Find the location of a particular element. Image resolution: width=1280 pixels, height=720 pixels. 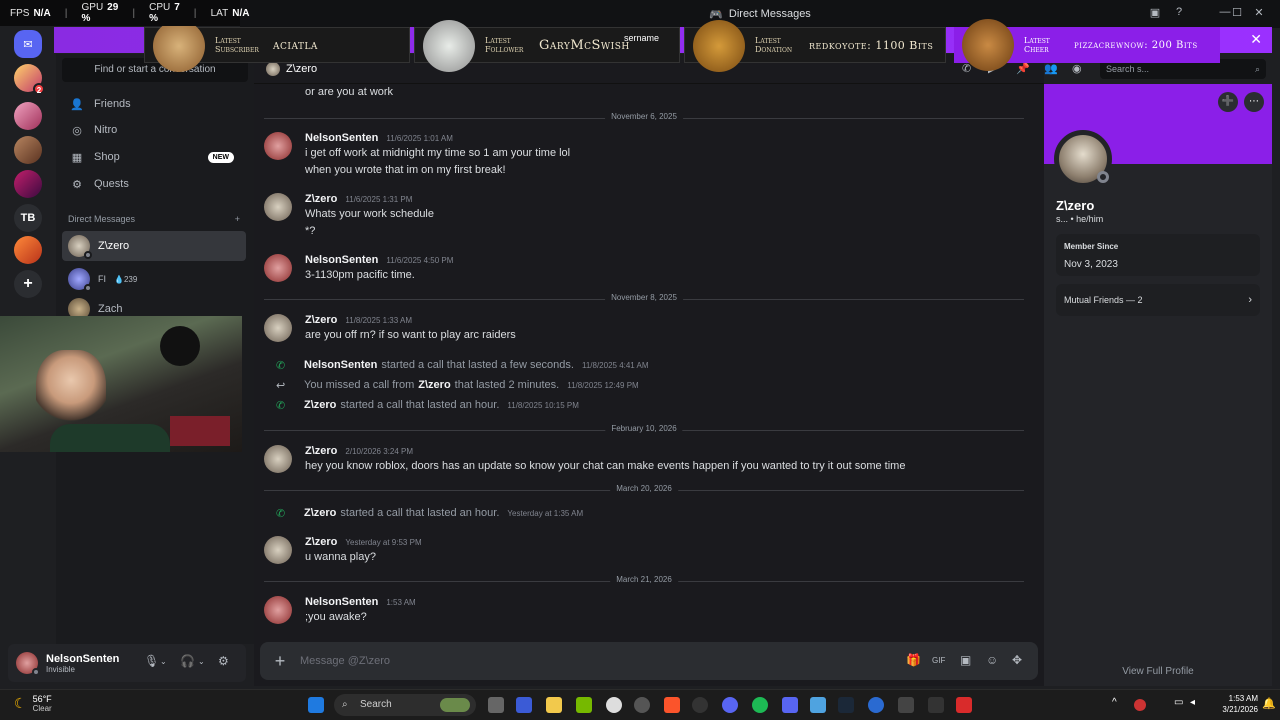

missed-call-icon: ↩ is located at coordinates (281, 385).